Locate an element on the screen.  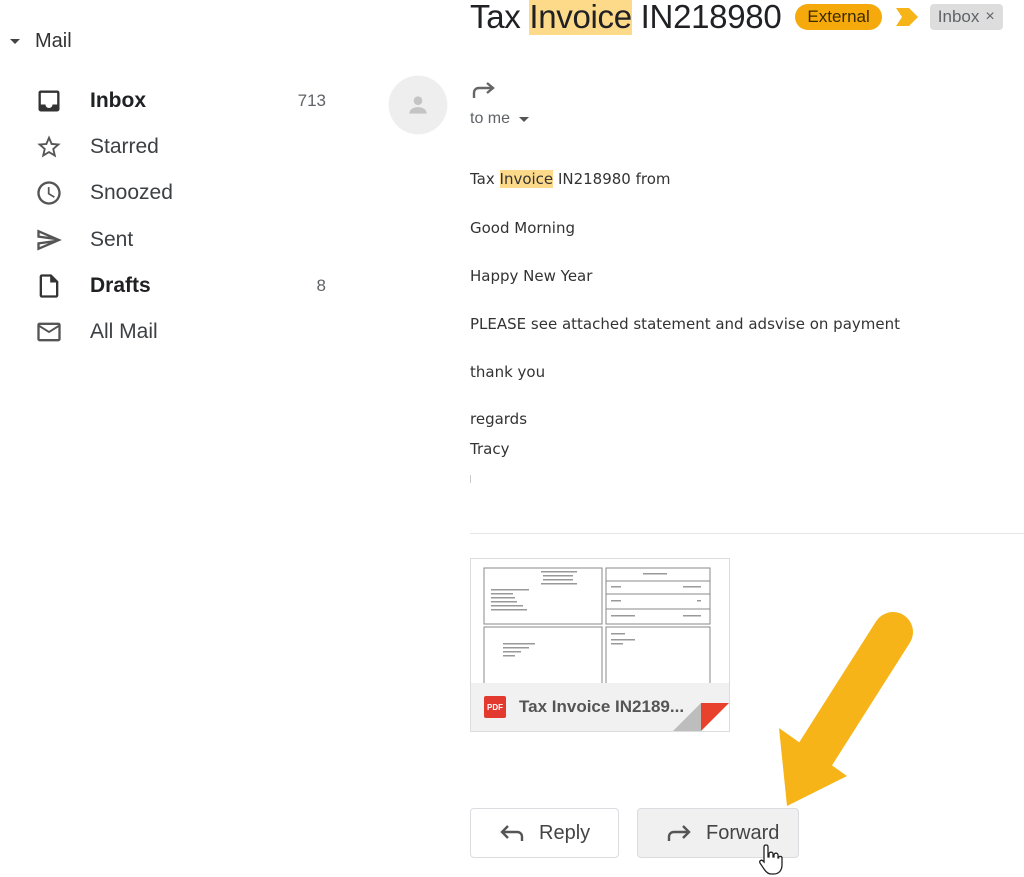
subject-text: IN218980 is located at coordinates (706, 17).